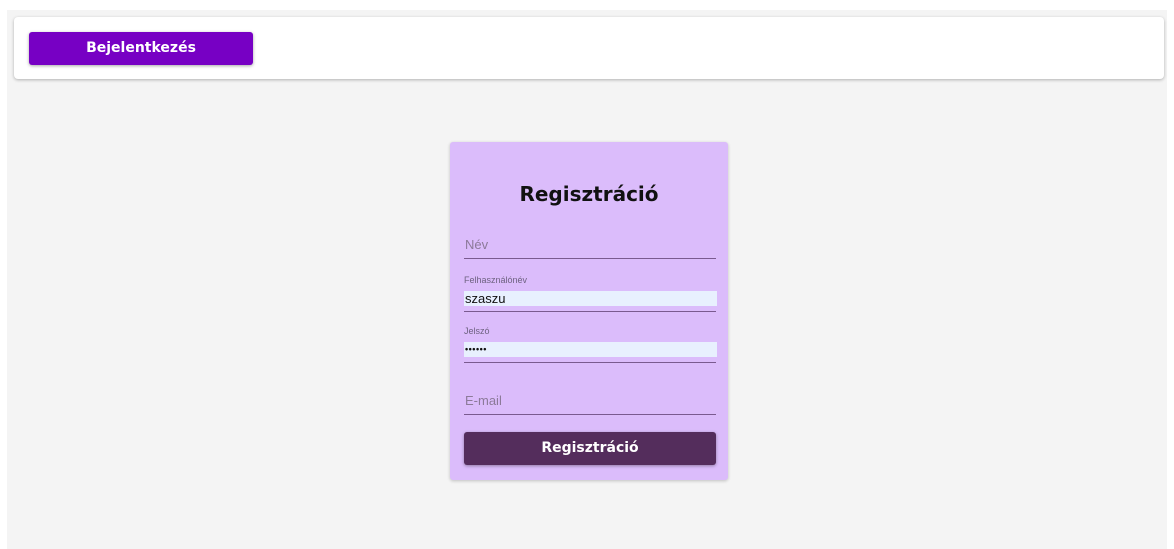 The image size is (1174, 549). Describe the element at coordinates (589, 48) in the screenshot. I see `top-navbar: Bejelentkezés` at that location.